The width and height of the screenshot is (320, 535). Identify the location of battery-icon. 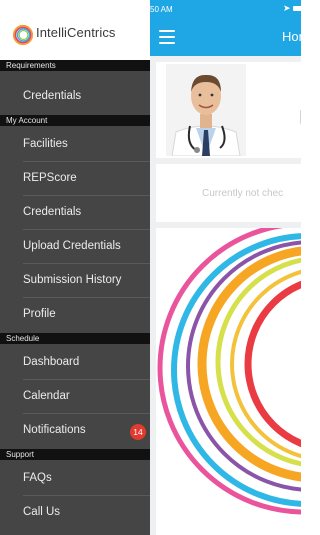
(297, 8).